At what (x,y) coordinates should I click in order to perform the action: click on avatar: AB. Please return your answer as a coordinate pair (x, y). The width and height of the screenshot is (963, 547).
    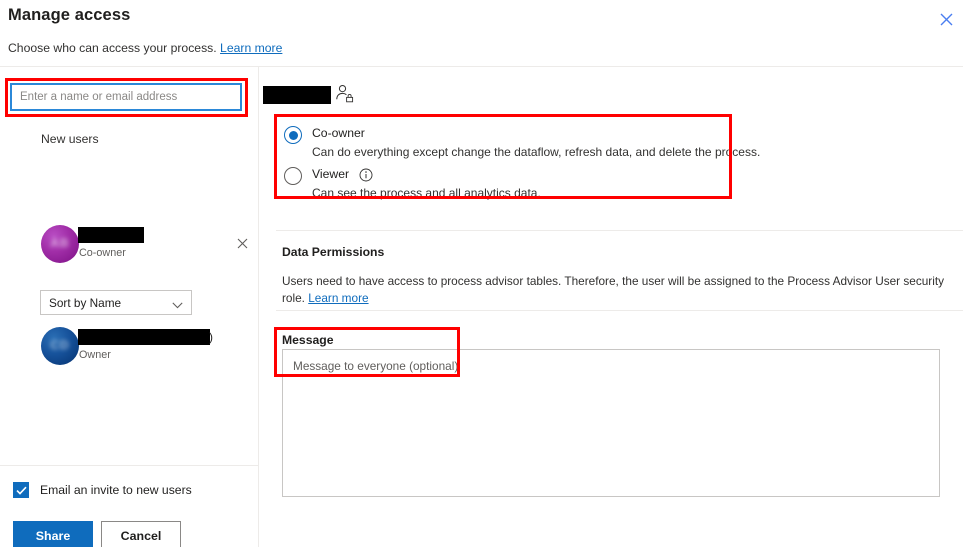
    Looking at the image, I should click on (60, 244).